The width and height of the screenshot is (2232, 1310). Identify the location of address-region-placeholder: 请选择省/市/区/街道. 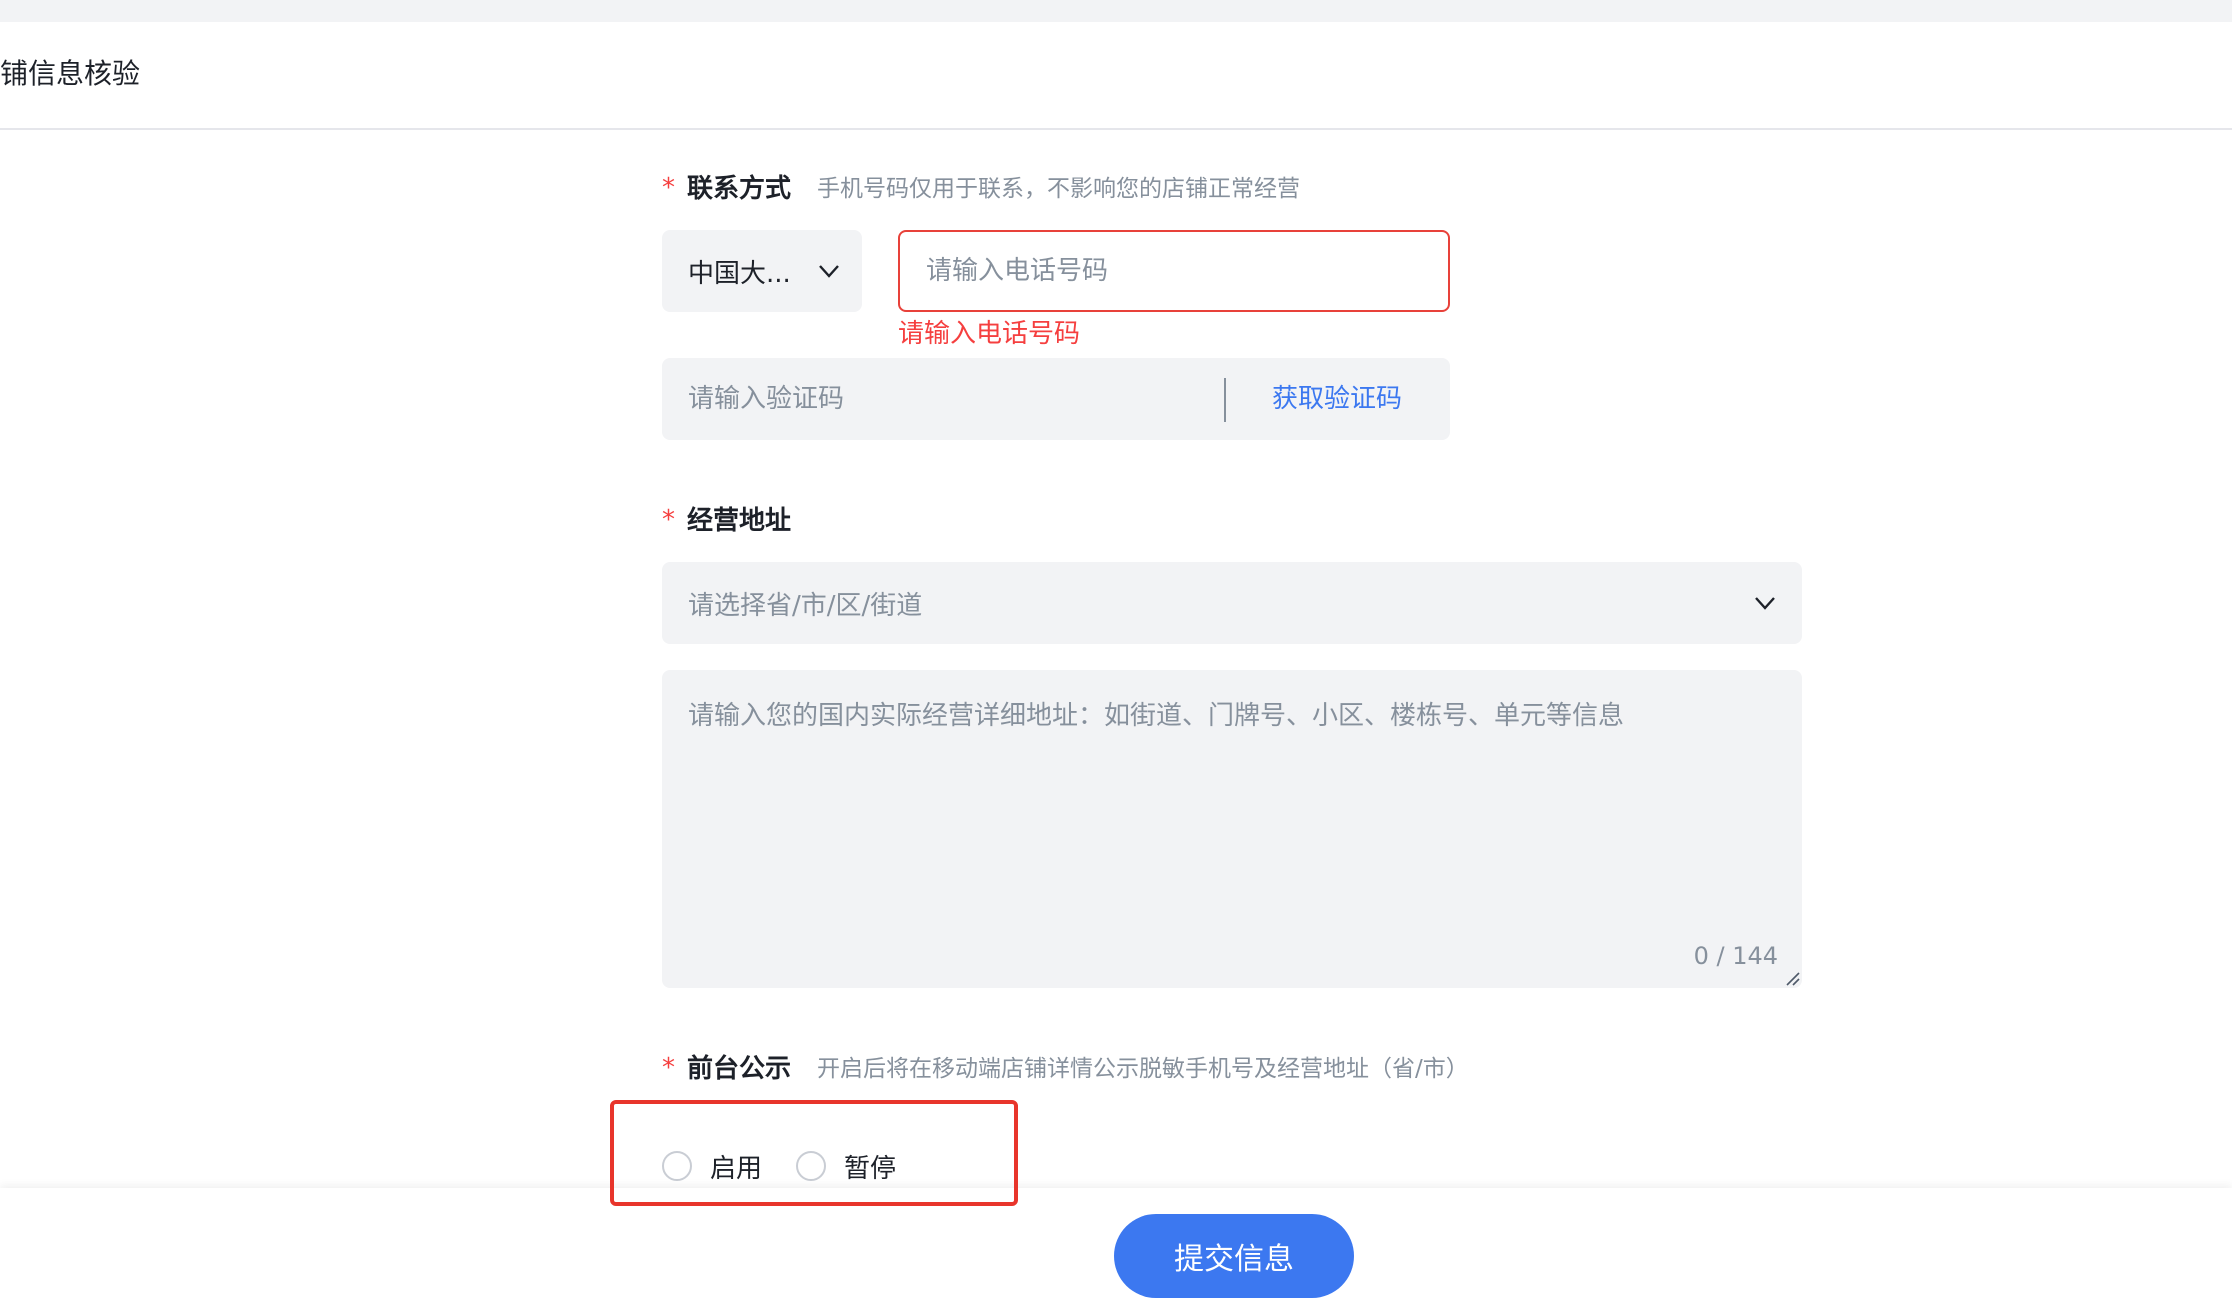
(805, 605).